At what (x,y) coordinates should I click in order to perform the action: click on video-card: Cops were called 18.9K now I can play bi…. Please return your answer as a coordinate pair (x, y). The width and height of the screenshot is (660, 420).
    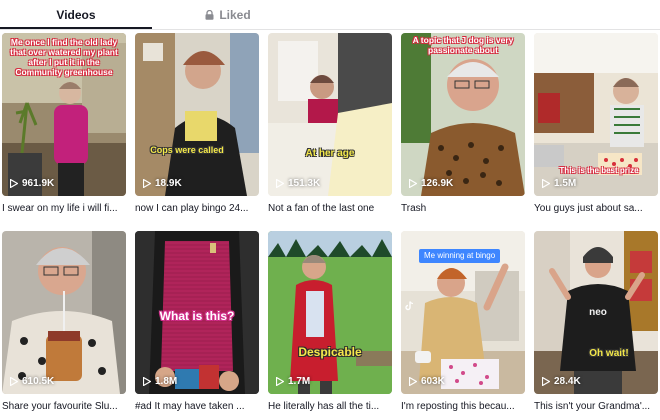
    Looking at the image, I should click on (197, 124).